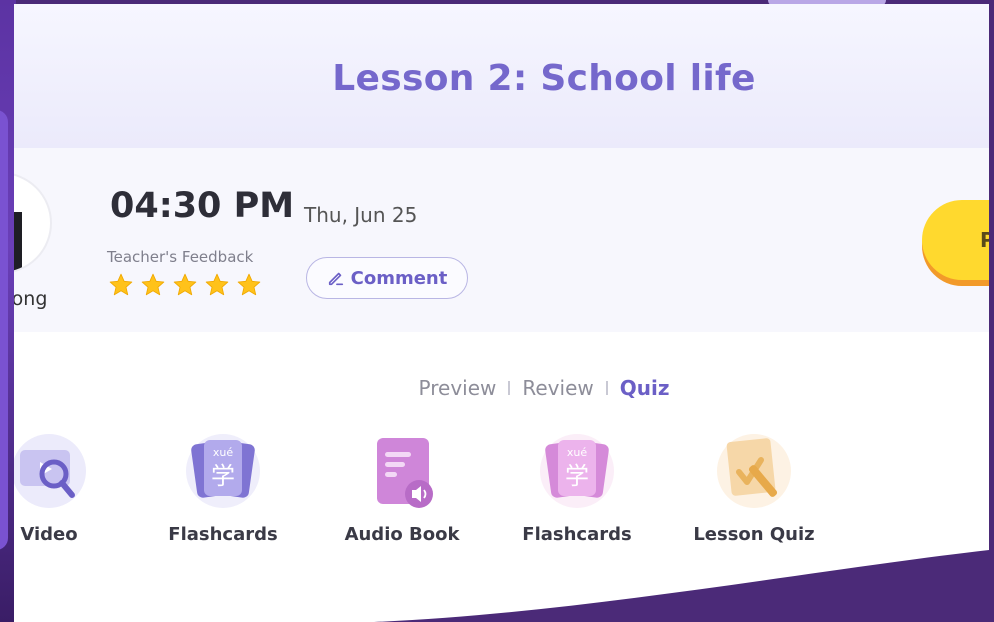  What do you see at coordinates (202, 206) in the screenshot?
I see `session-time: 04:30 PM` at bounding box center [202, 206].